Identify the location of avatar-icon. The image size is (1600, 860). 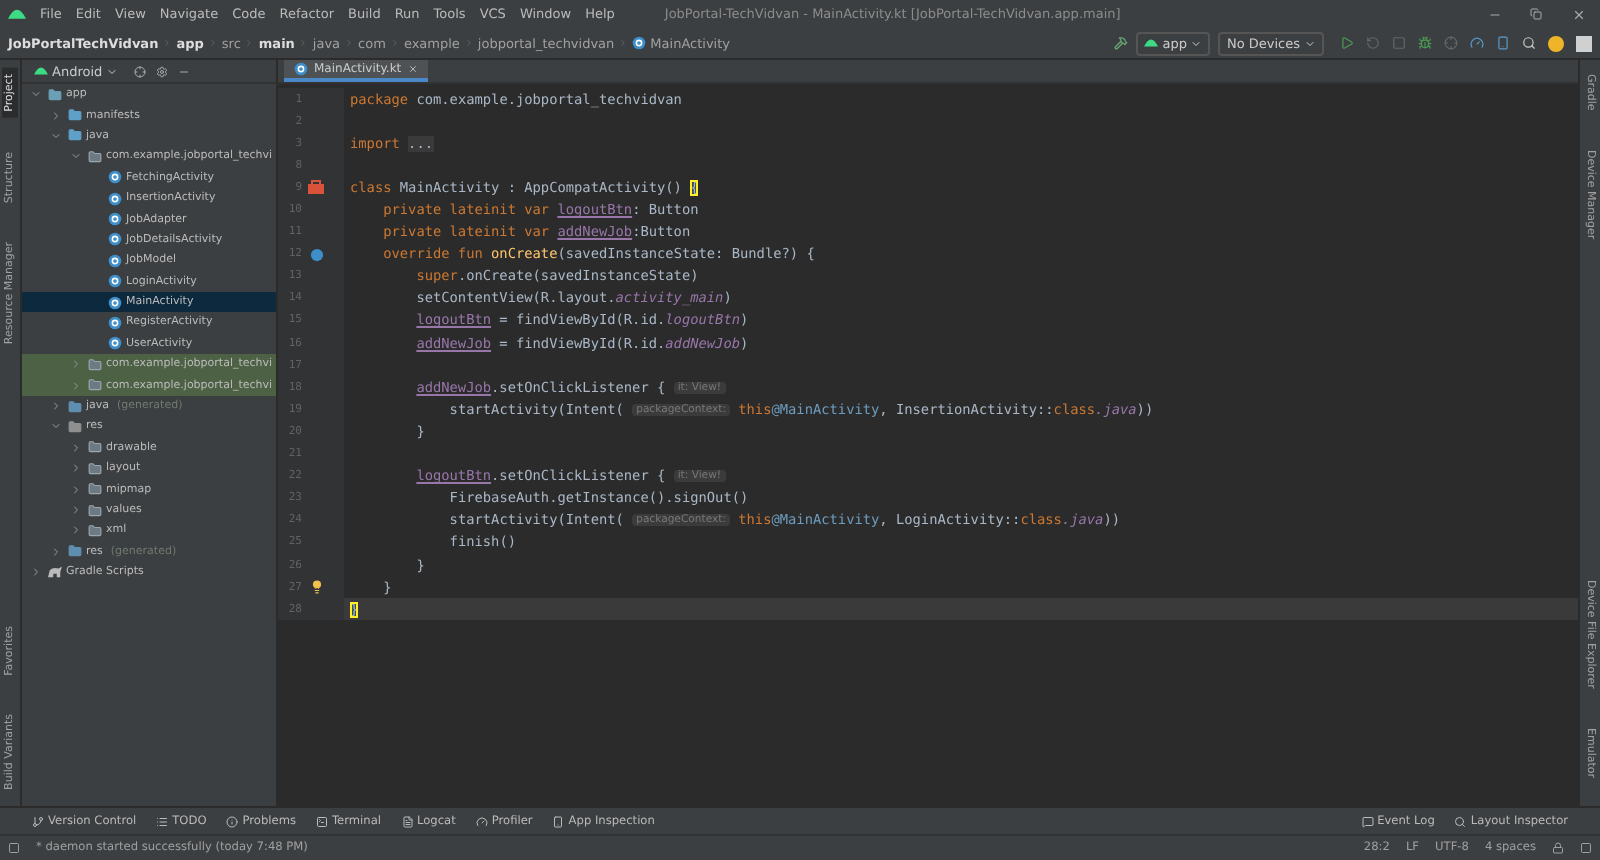
(1556, 43).